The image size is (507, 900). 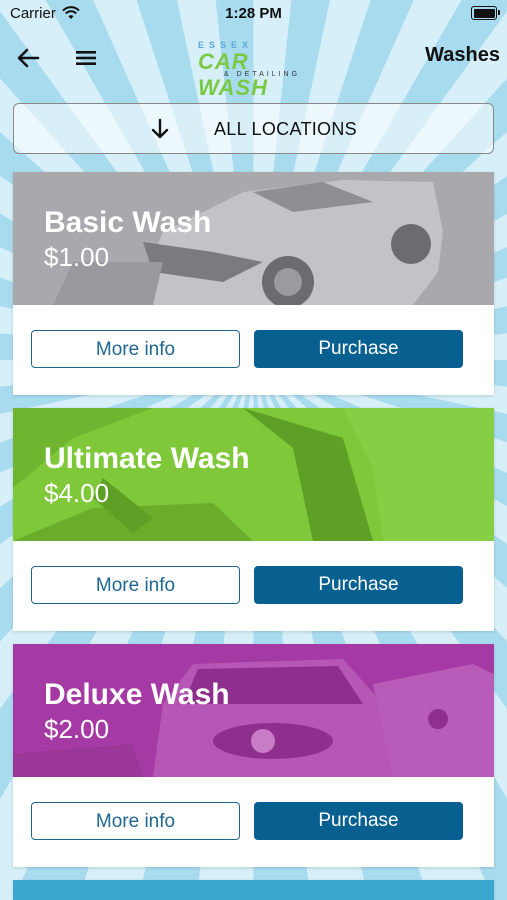 I want to click on status-bar: Carrier 1:28 PM, so click(x=253, y=15).